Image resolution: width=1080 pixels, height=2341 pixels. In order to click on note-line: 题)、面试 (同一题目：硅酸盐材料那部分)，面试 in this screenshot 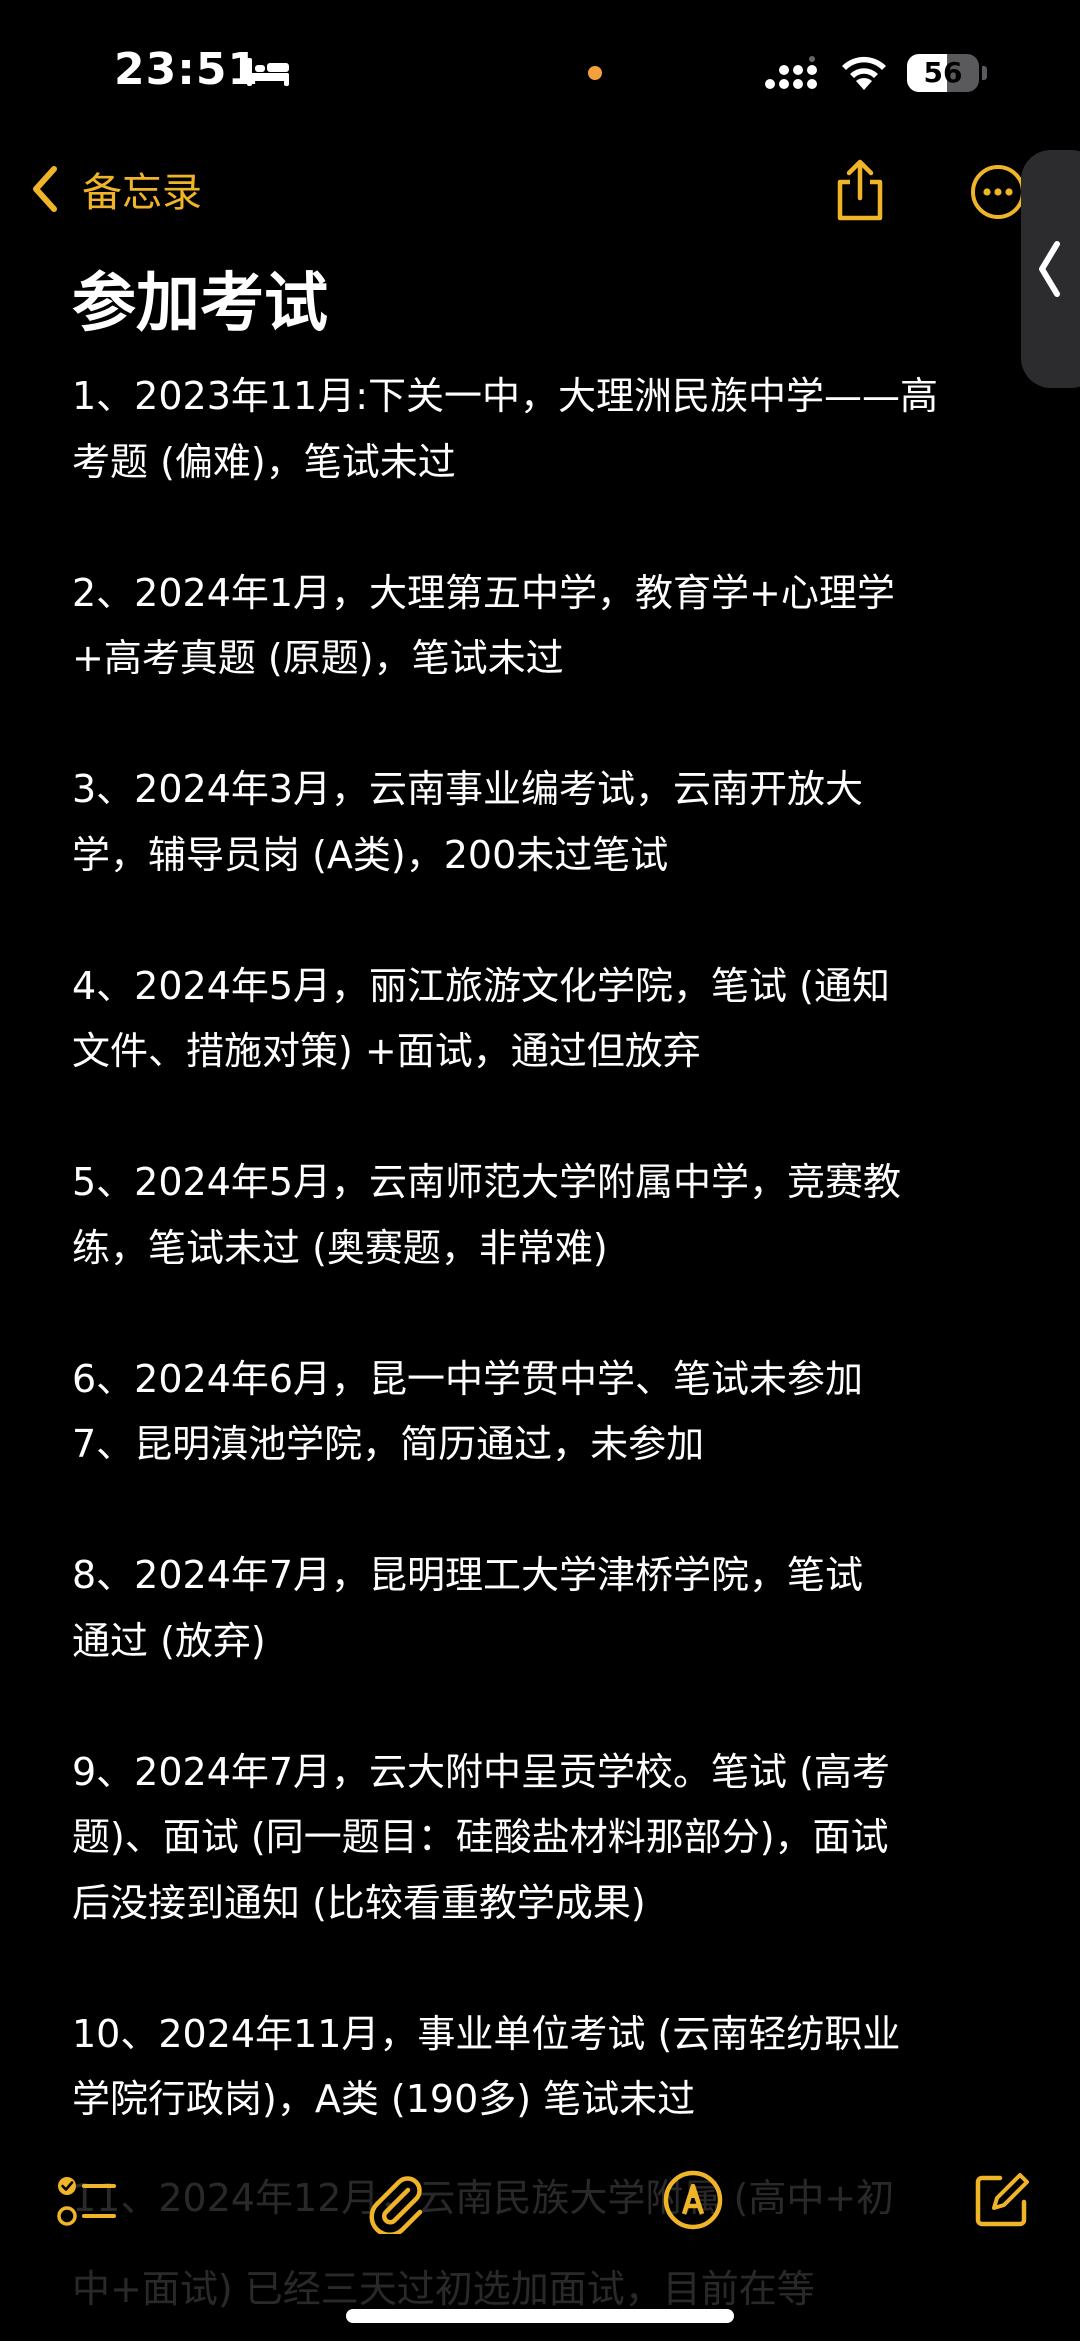, I will do `click(480, 1837)`.